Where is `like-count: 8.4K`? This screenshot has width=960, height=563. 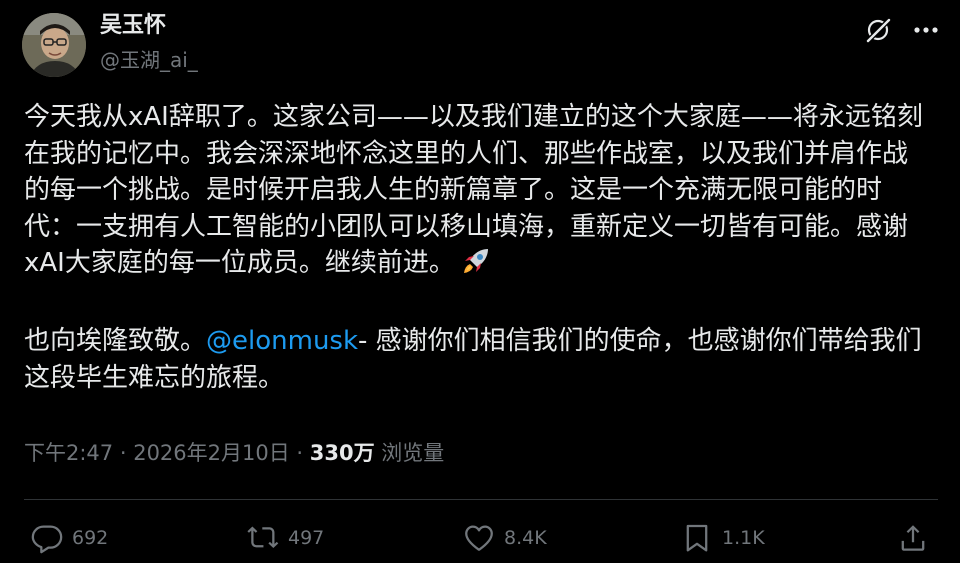
like-count: 8.4K is located at coordinates (525, 538).